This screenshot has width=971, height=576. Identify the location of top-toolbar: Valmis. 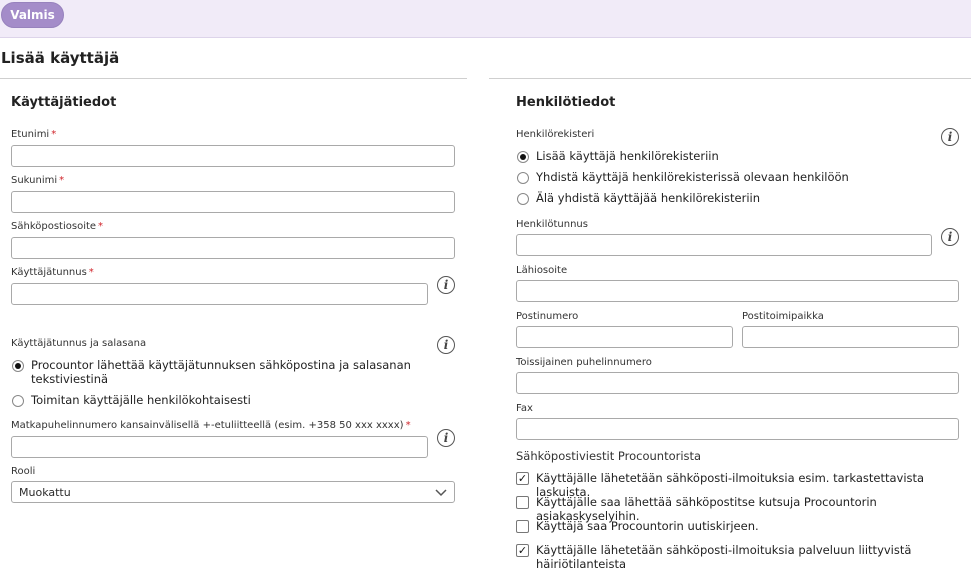
(485, 19).